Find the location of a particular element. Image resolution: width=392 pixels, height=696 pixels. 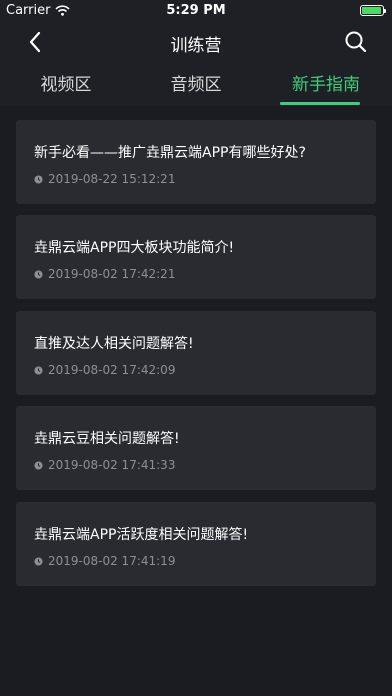

article-time: 2019-08-02 17:42:09 is located at coordinates (112, 370).